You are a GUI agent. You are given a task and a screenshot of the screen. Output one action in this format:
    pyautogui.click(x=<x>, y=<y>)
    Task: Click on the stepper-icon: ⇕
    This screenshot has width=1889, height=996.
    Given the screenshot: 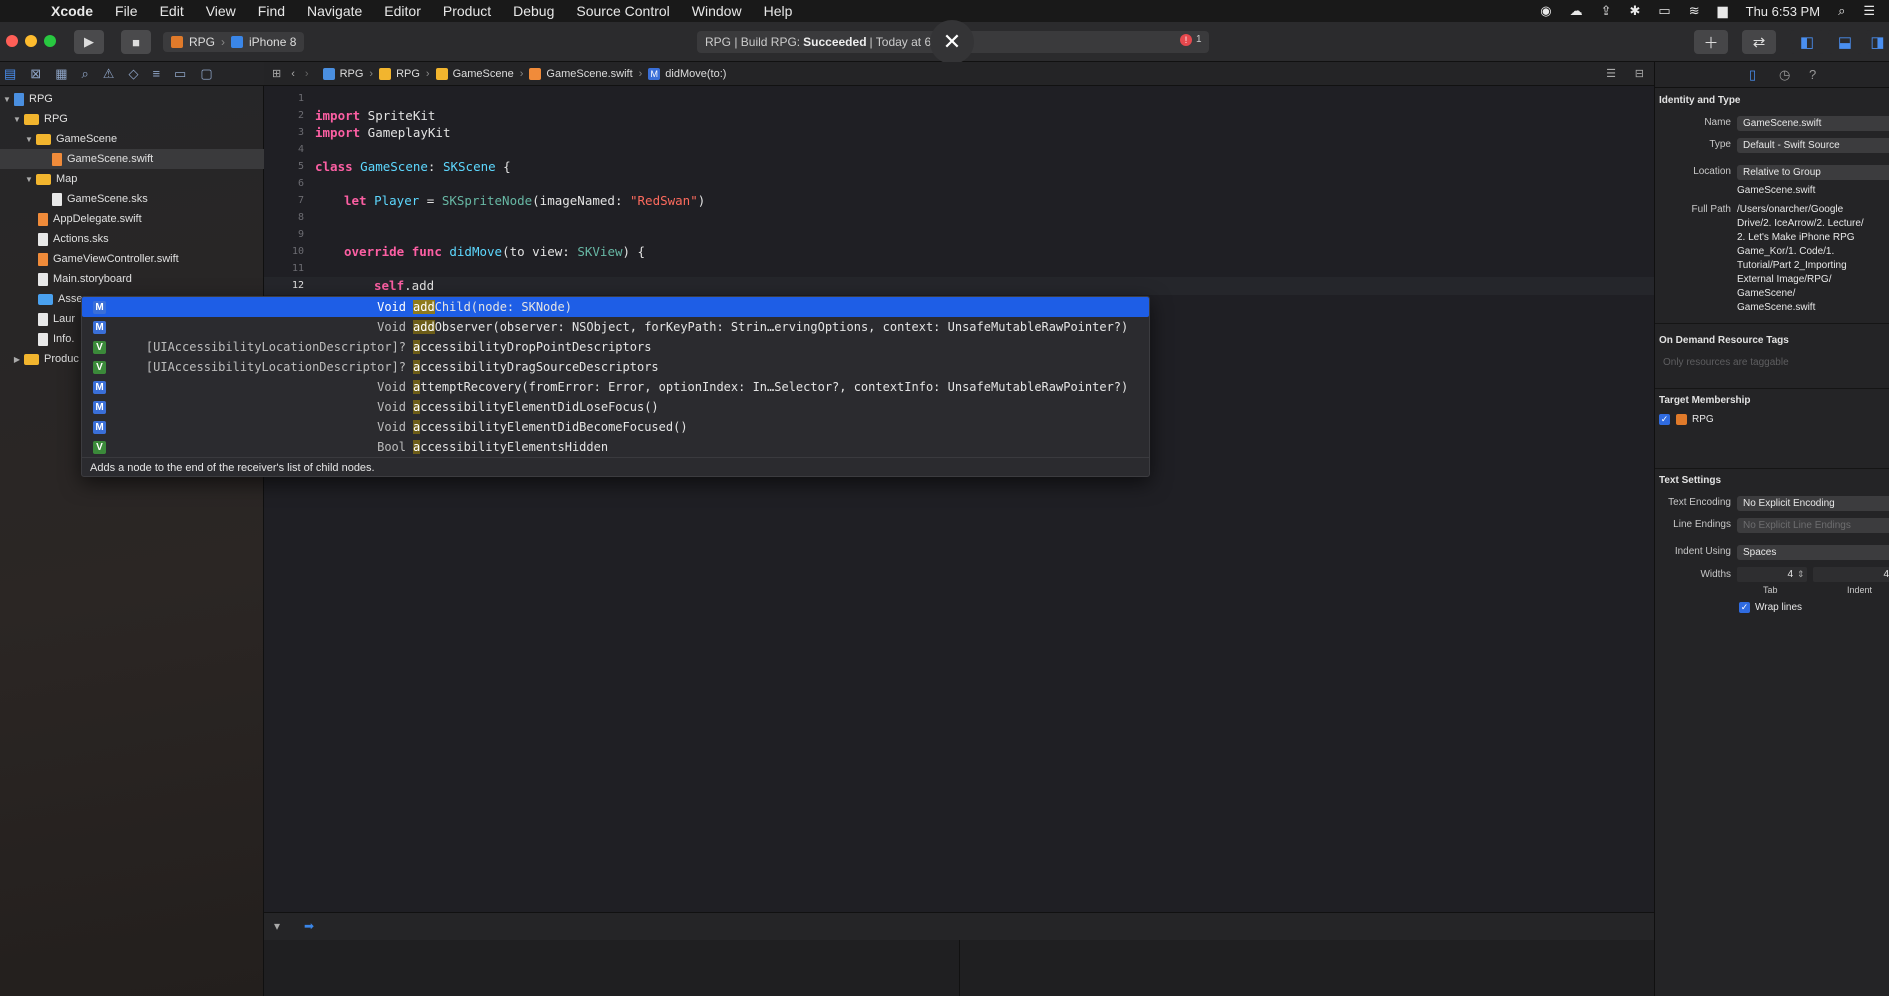 What is the action you would take?
    pyautogui.click(x=1801, y=574)
    